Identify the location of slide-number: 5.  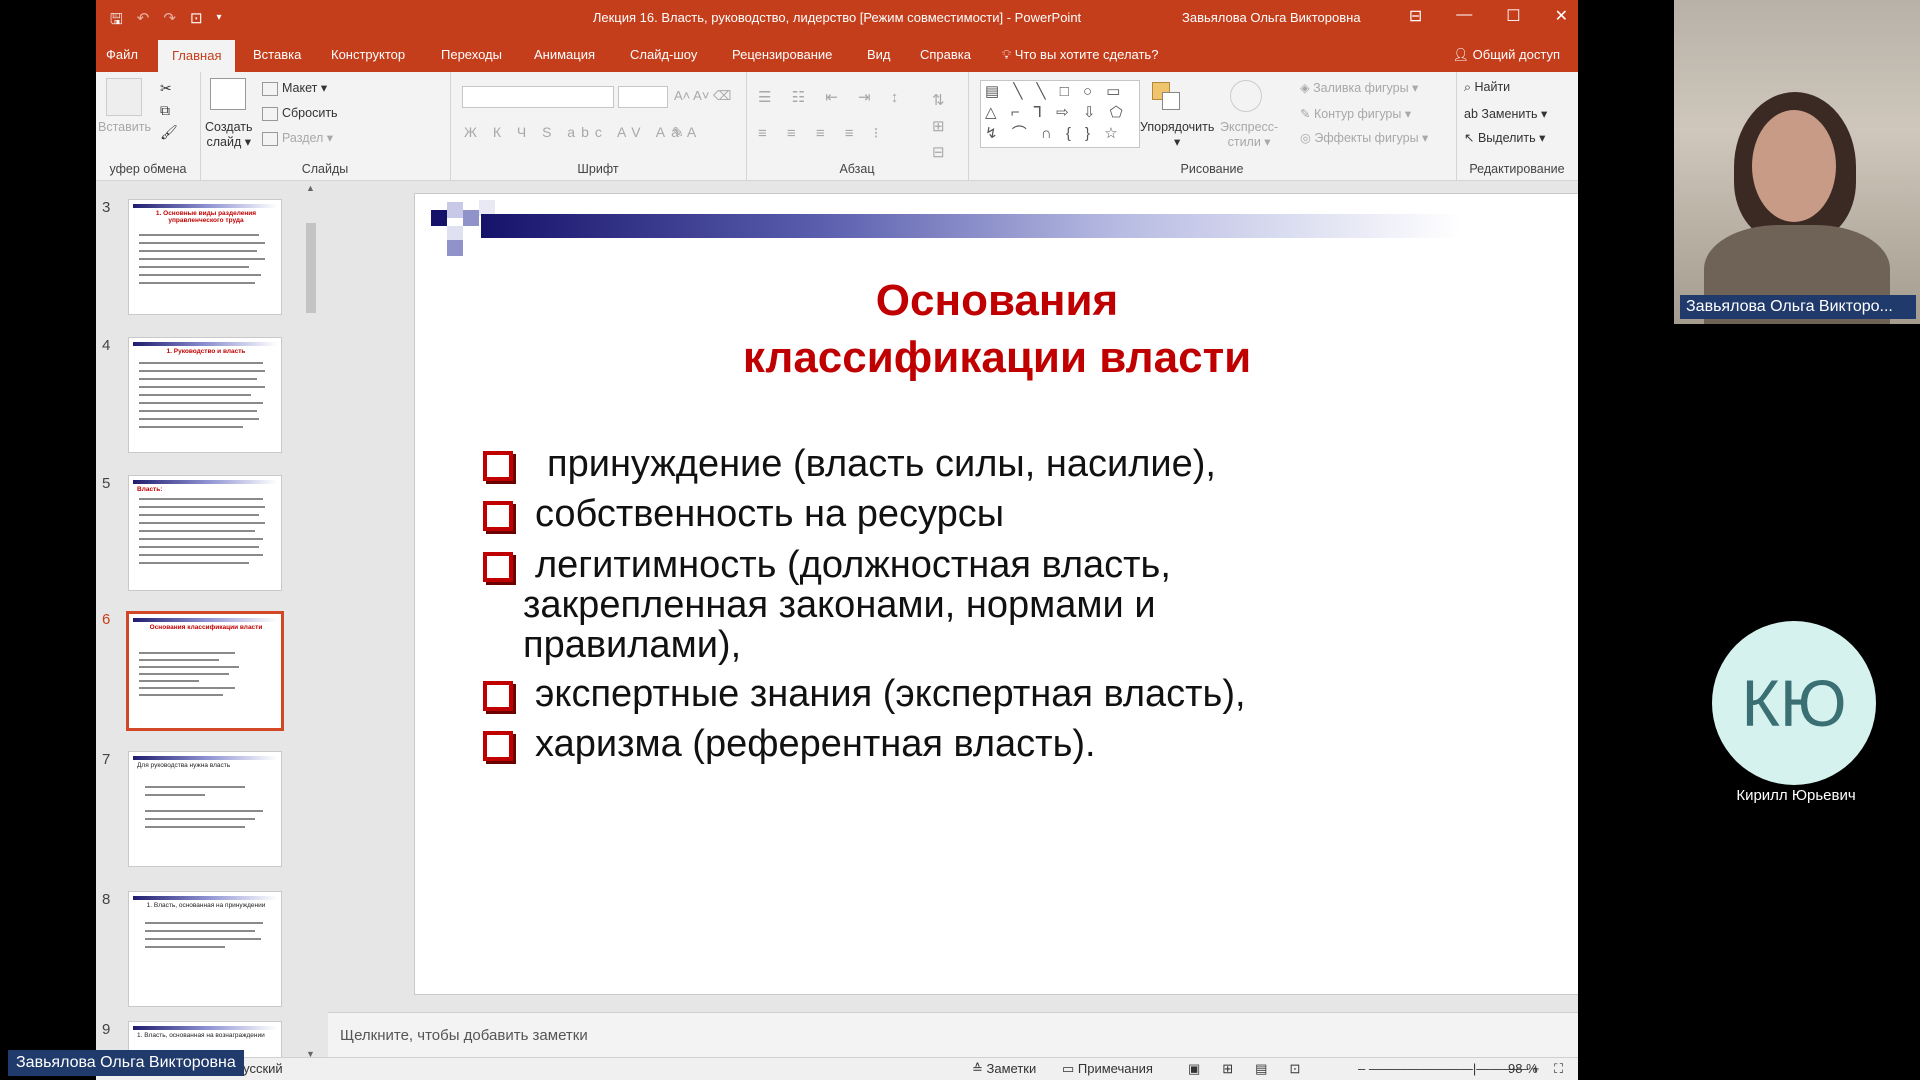
(106, 483).